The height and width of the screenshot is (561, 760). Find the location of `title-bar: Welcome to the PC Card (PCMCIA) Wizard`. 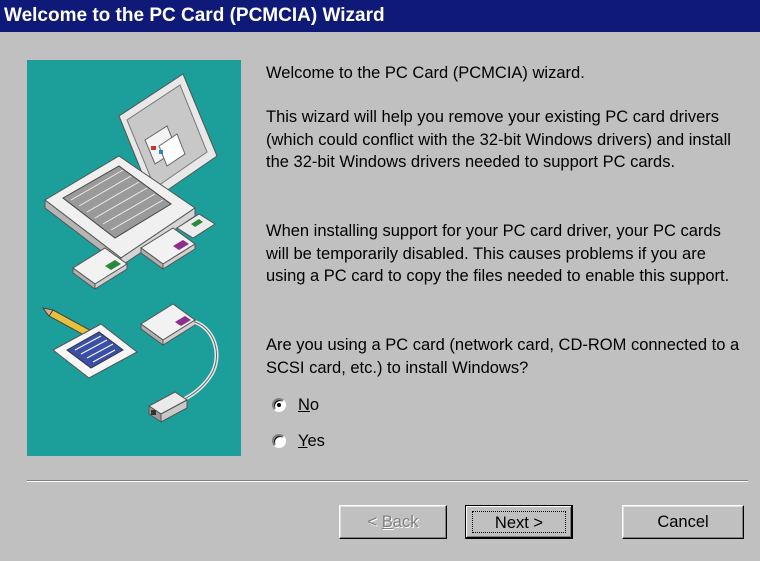

title-bar: Welcome to the PC Card (PCMCIA) Wizard is located at coordinates (380, 16).